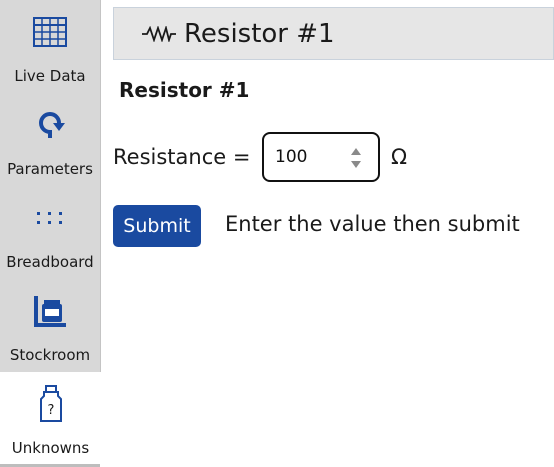 The height and width of the screenshot is (467, 554). Describe the element at coordinates (310, 157) in the screenshot. I see `resistance-input` at that location.